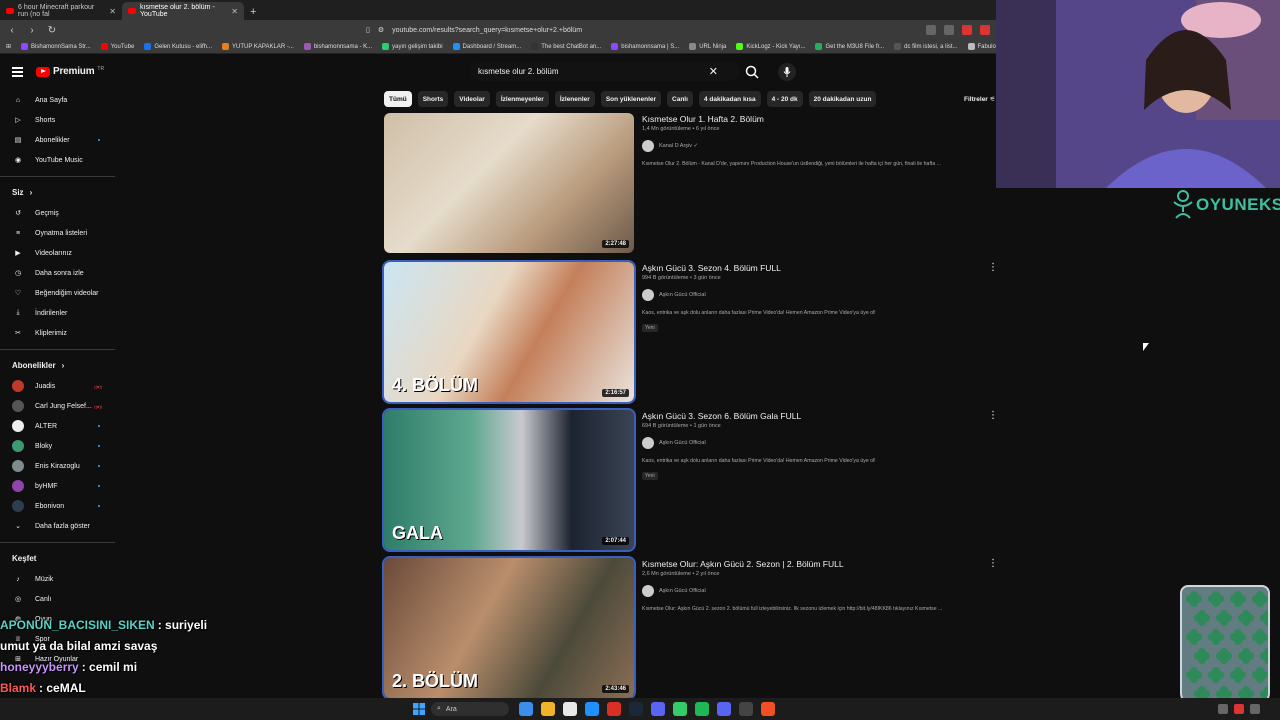 This screenshot has height=720, width=1280. What do you see at coordinates (368, 30) in the screenshot?
I see `bookmark-icon: ▯` at bounding box center [368, 30].